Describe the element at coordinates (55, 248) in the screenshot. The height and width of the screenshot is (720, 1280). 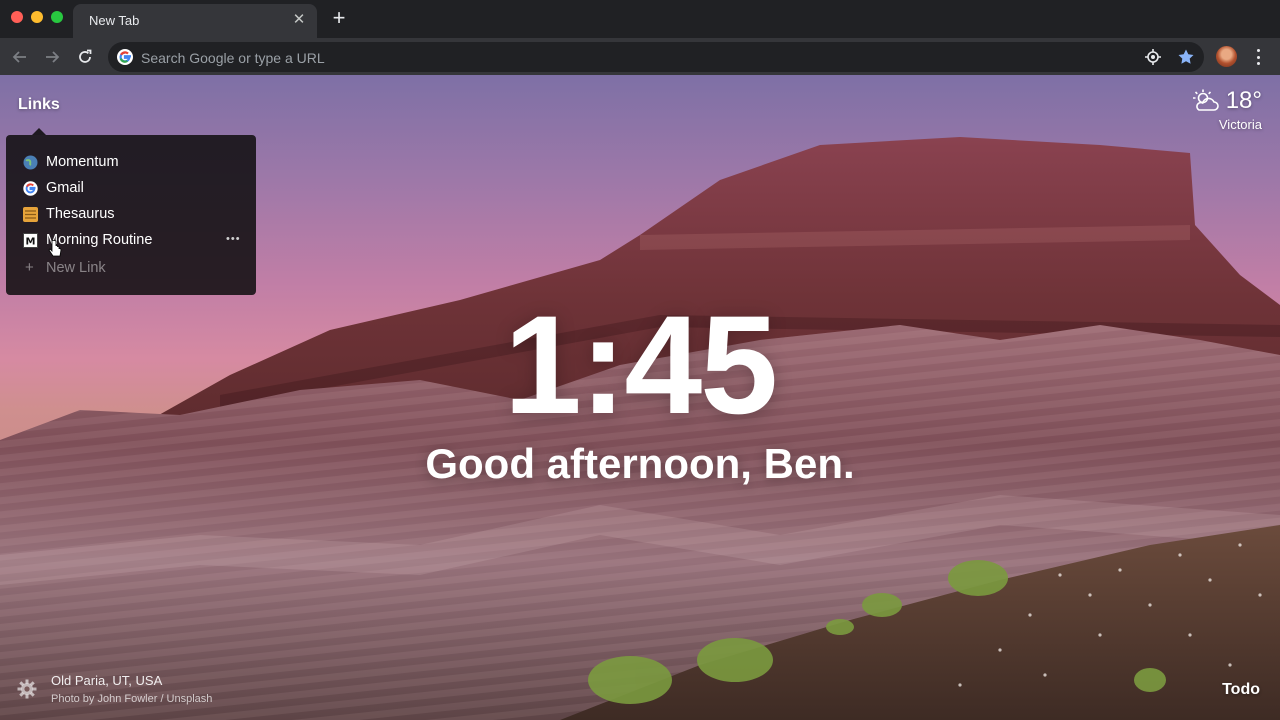
I see `mouse-pointer-icon` at that location.